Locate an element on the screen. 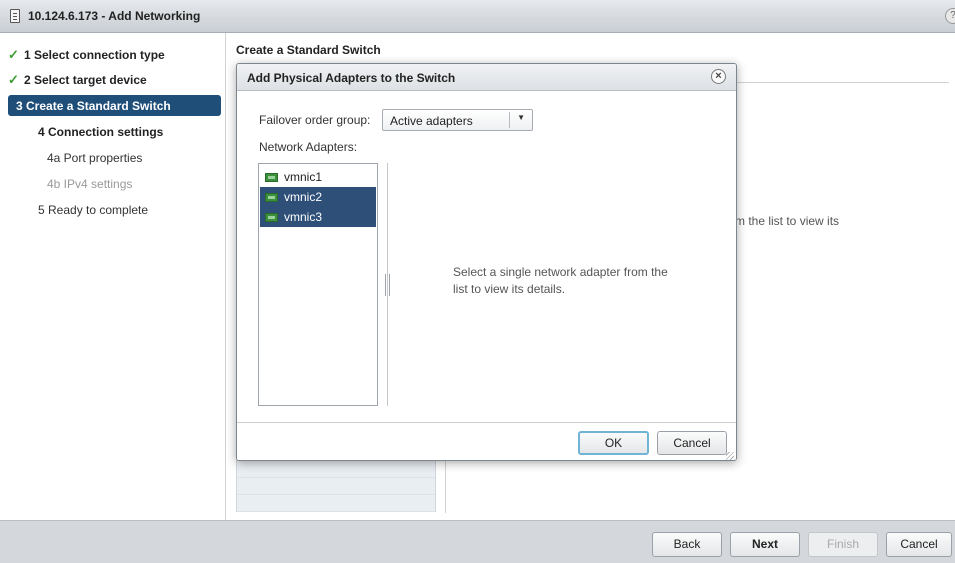 The height and width of the screenshot is (563, 955). step-port-properties: 4a Port properties is located at coordinates (114, 157).